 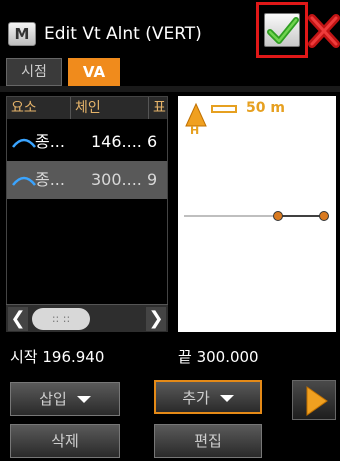 I want to click on close-x-icon, so click(x=324, y=31).